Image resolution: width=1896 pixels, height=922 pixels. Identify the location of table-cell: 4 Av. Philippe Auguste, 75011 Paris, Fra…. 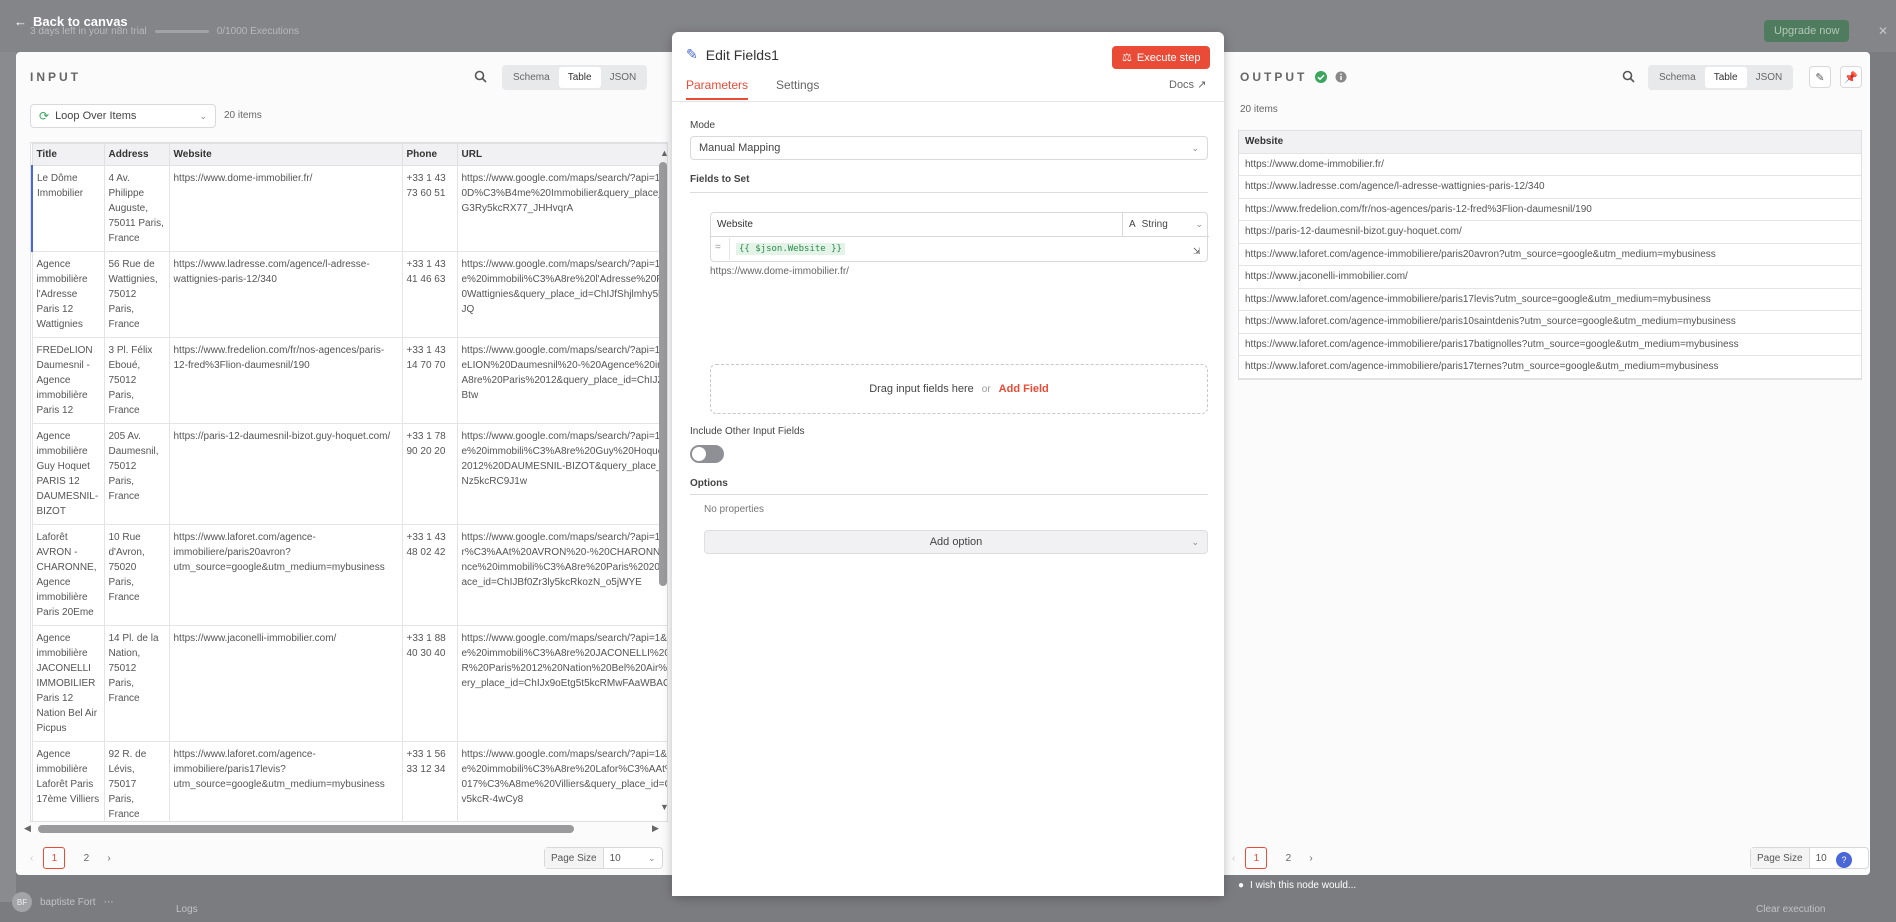
(136, 208).